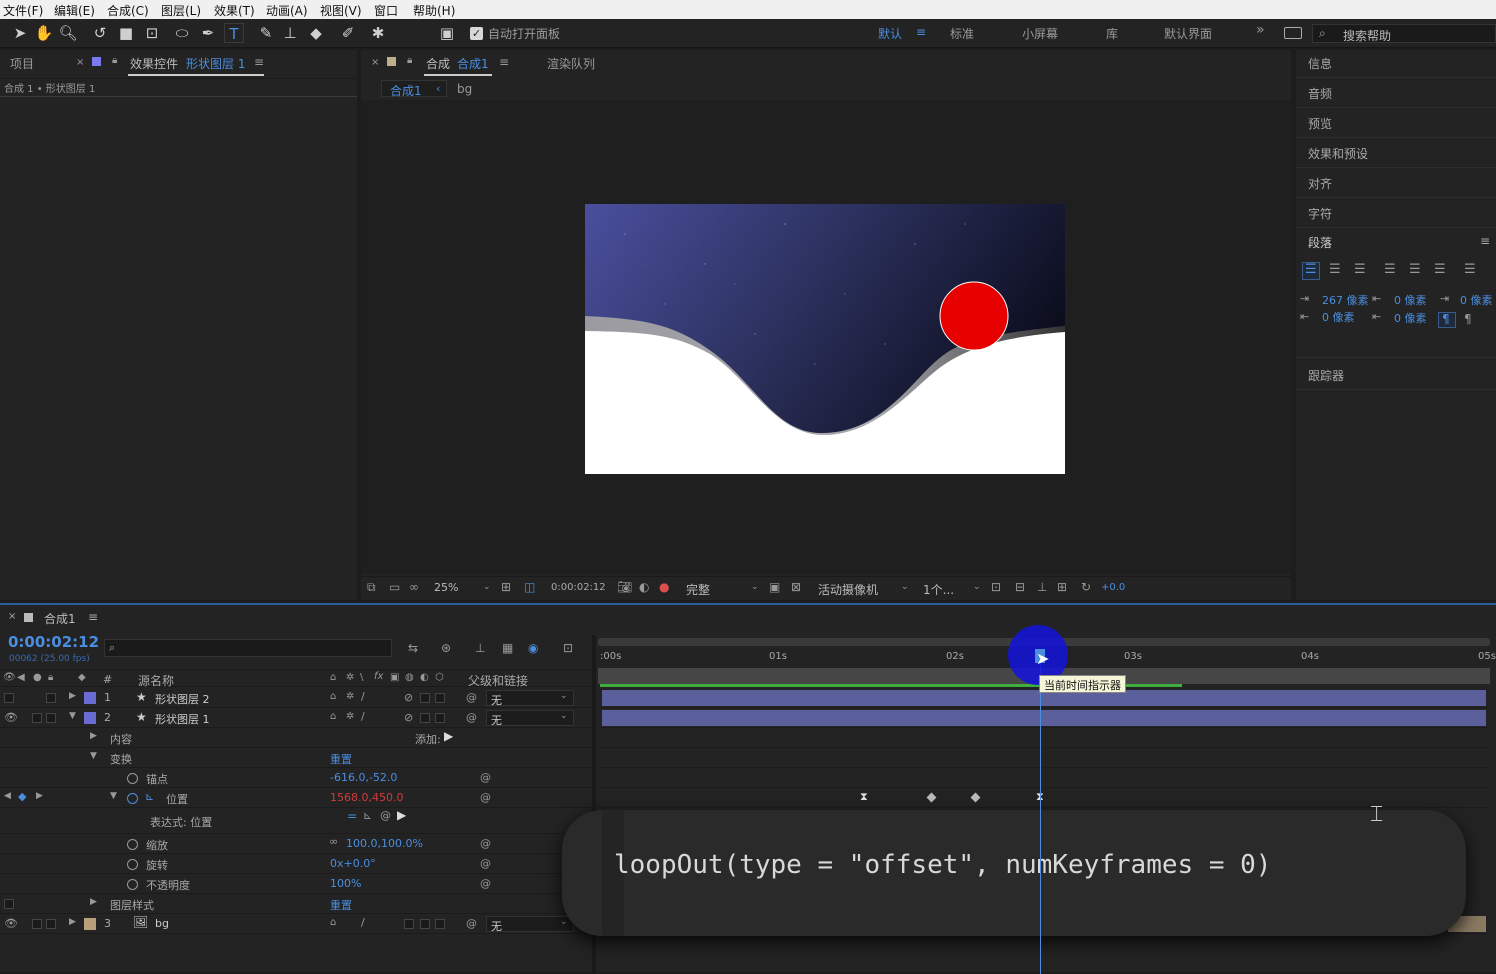 This screenshot has height=974, width=1496. What do you see at coordinates (1320, 123) in the screenshot?
I see `panel-preview: 预览` at bounding box center [1320, 123].